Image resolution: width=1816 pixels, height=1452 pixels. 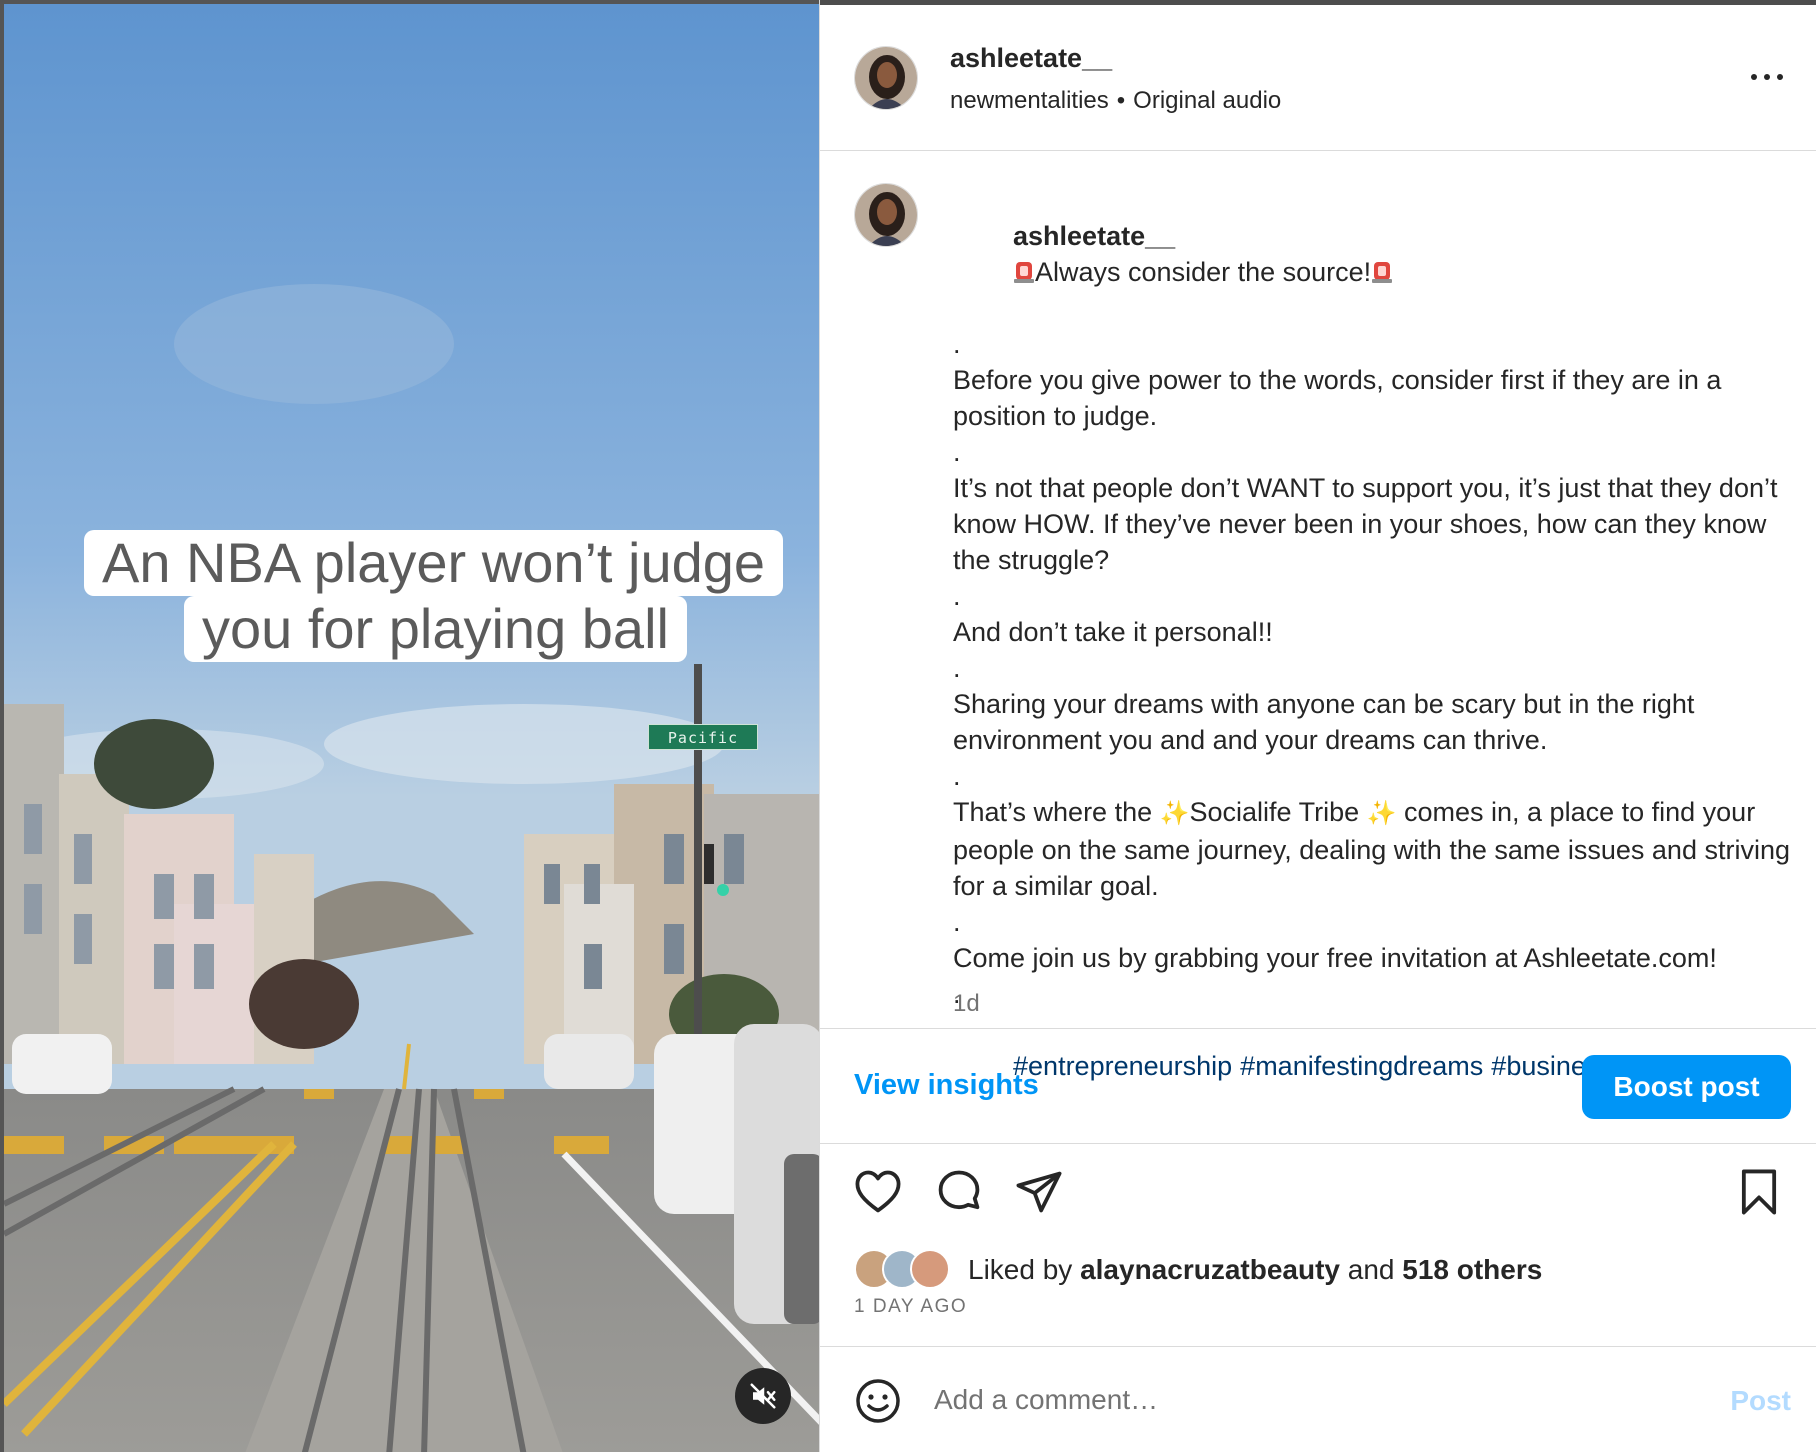 I want to click on post-date: 1 DAY AGO, so click(x=910, y=1307).